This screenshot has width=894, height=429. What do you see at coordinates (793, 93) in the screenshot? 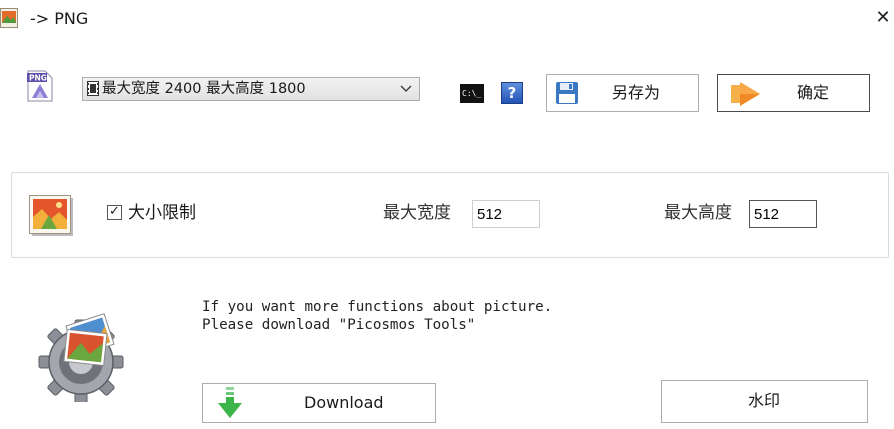
I see `ok-button: 确定` at bounding box center [793, 93].